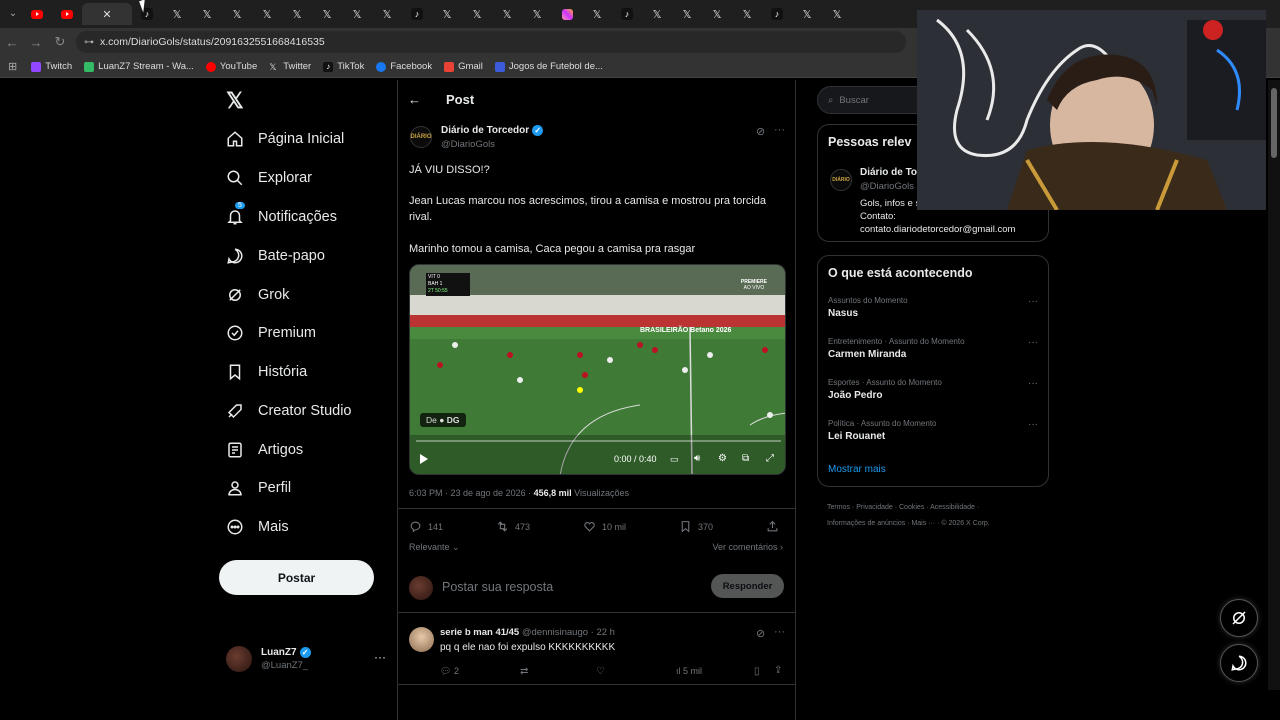  Describe the element at coordinates (911, 507) in the screenshot. I see `footer-link: Cookies` at that location.